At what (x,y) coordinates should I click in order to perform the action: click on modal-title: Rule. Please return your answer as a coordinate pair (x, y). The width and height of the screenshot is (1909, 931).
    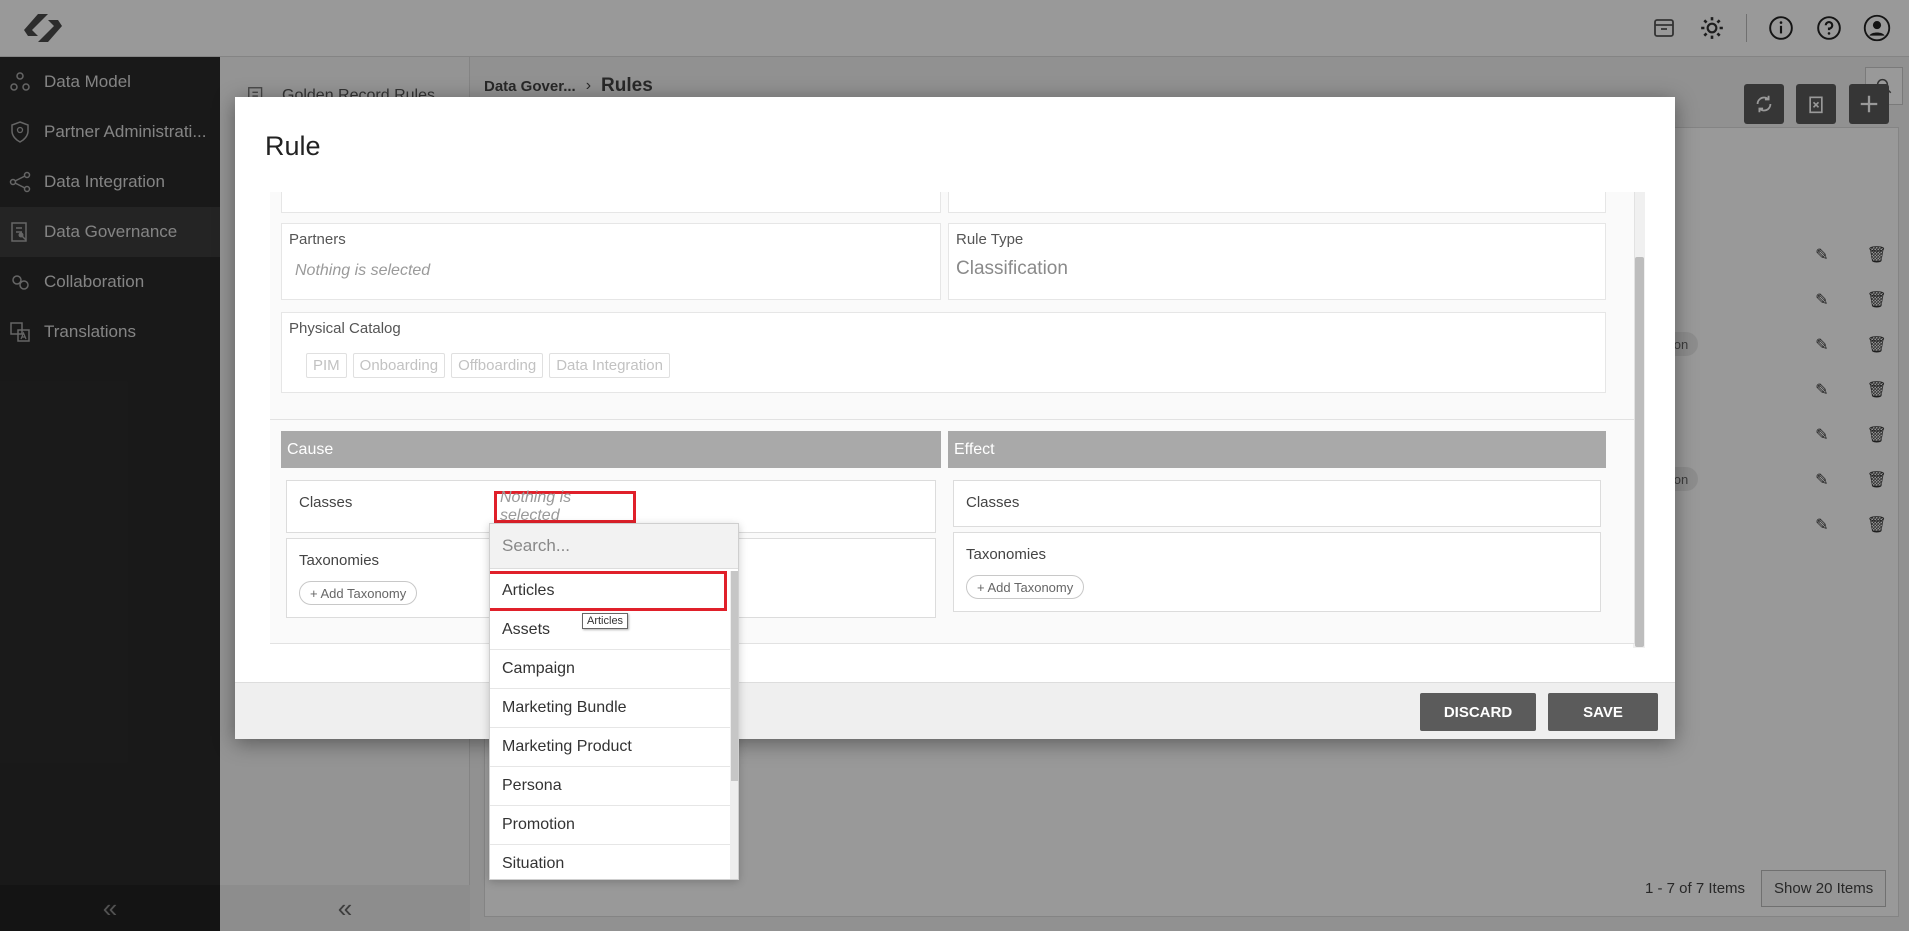
    Looking at the image, I should click on (293, 146).